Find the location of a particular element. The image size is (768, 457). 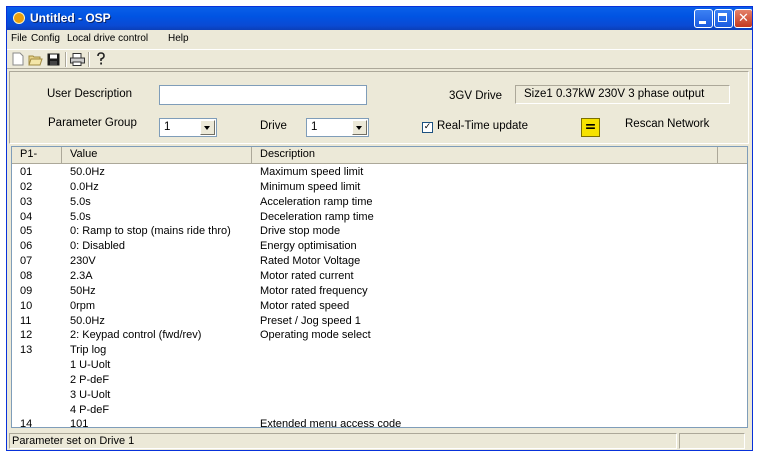

realtime-update-checkbox: ✓ is located at coordinates (427, 127).